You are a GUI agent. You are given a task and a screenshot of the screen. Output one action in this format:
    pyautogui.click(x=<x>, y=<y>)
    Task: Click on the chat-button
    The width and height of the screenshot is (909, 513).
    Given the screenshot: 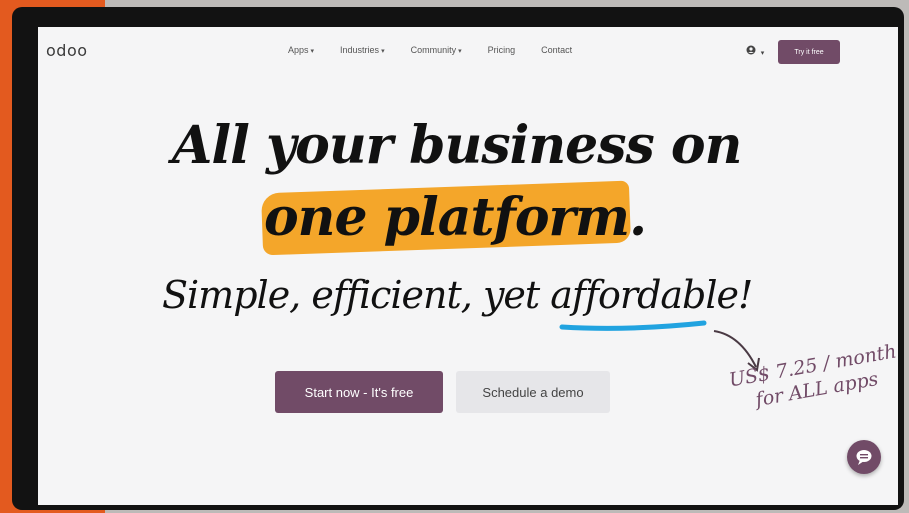 What is the action you would take?
    pyautogui.click(x=864, y=457)
    